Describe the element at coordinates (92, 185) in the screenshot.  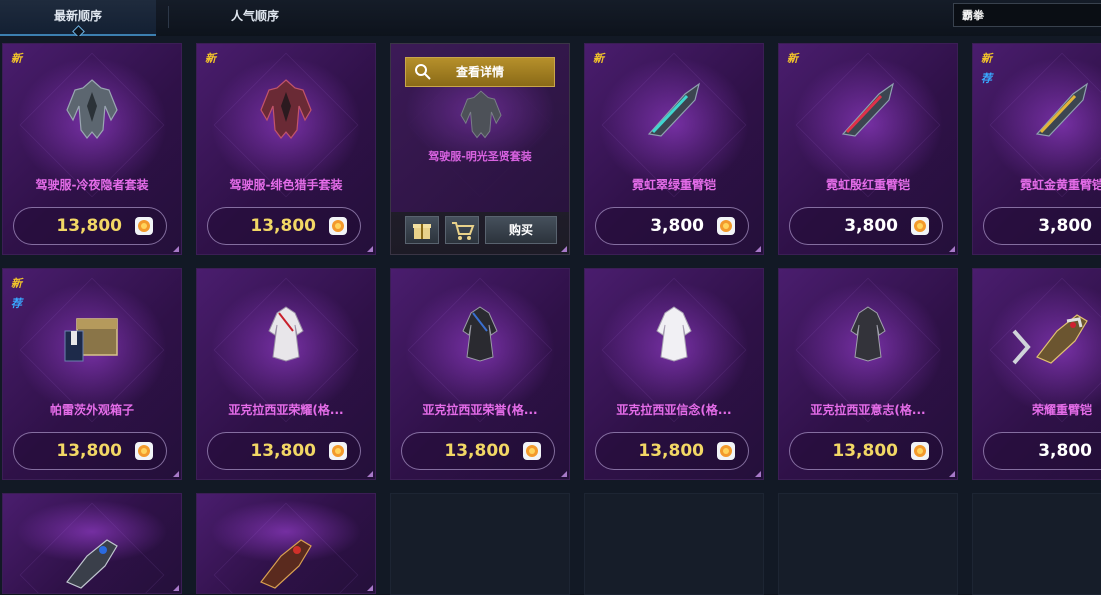
I see `item-name: 驾驶服-冷夜隐者套装` at that location.